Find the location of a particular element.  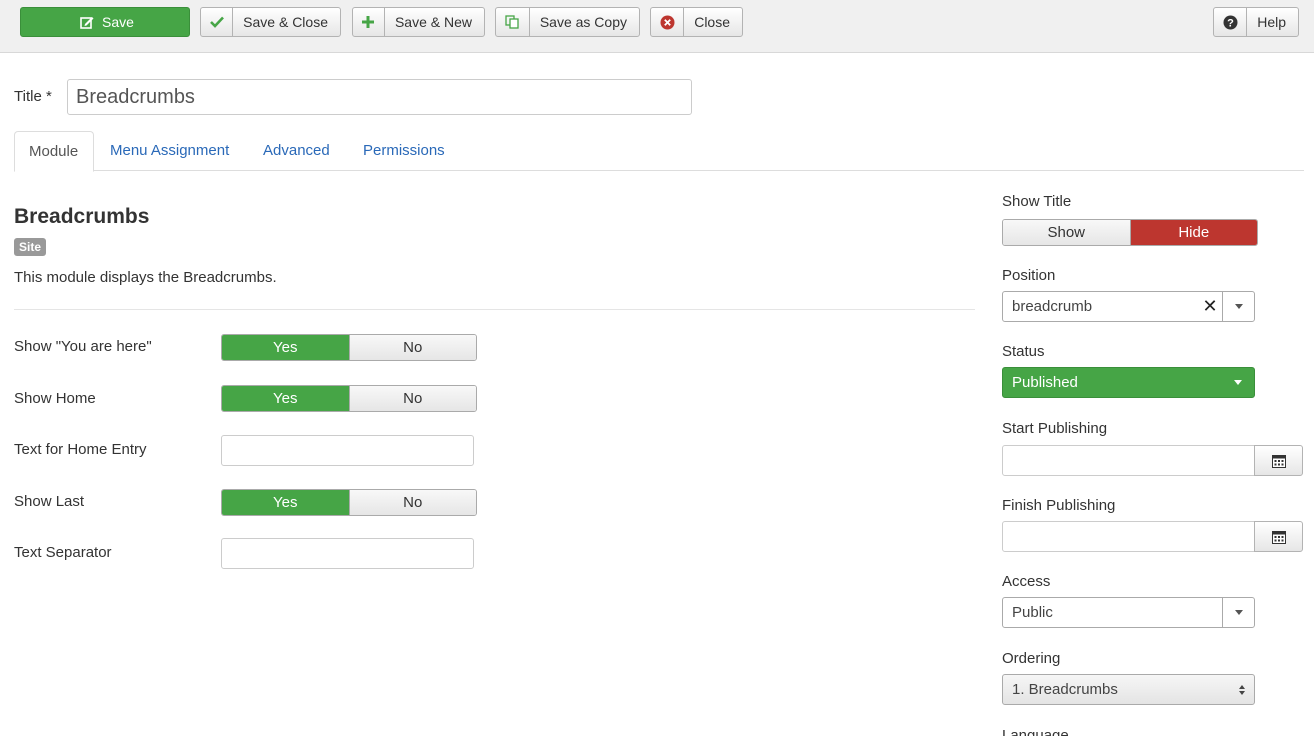

save-button: Save is located at coordinates (105, 22).